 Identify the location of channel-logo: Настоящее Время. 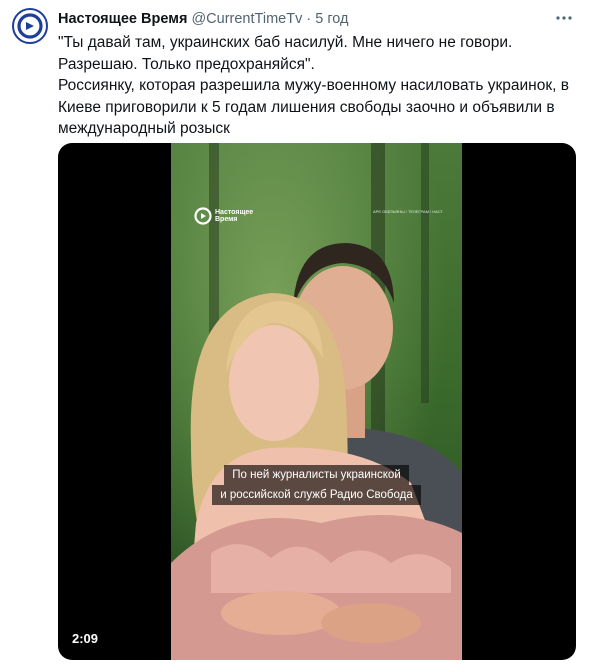
(224, 216).